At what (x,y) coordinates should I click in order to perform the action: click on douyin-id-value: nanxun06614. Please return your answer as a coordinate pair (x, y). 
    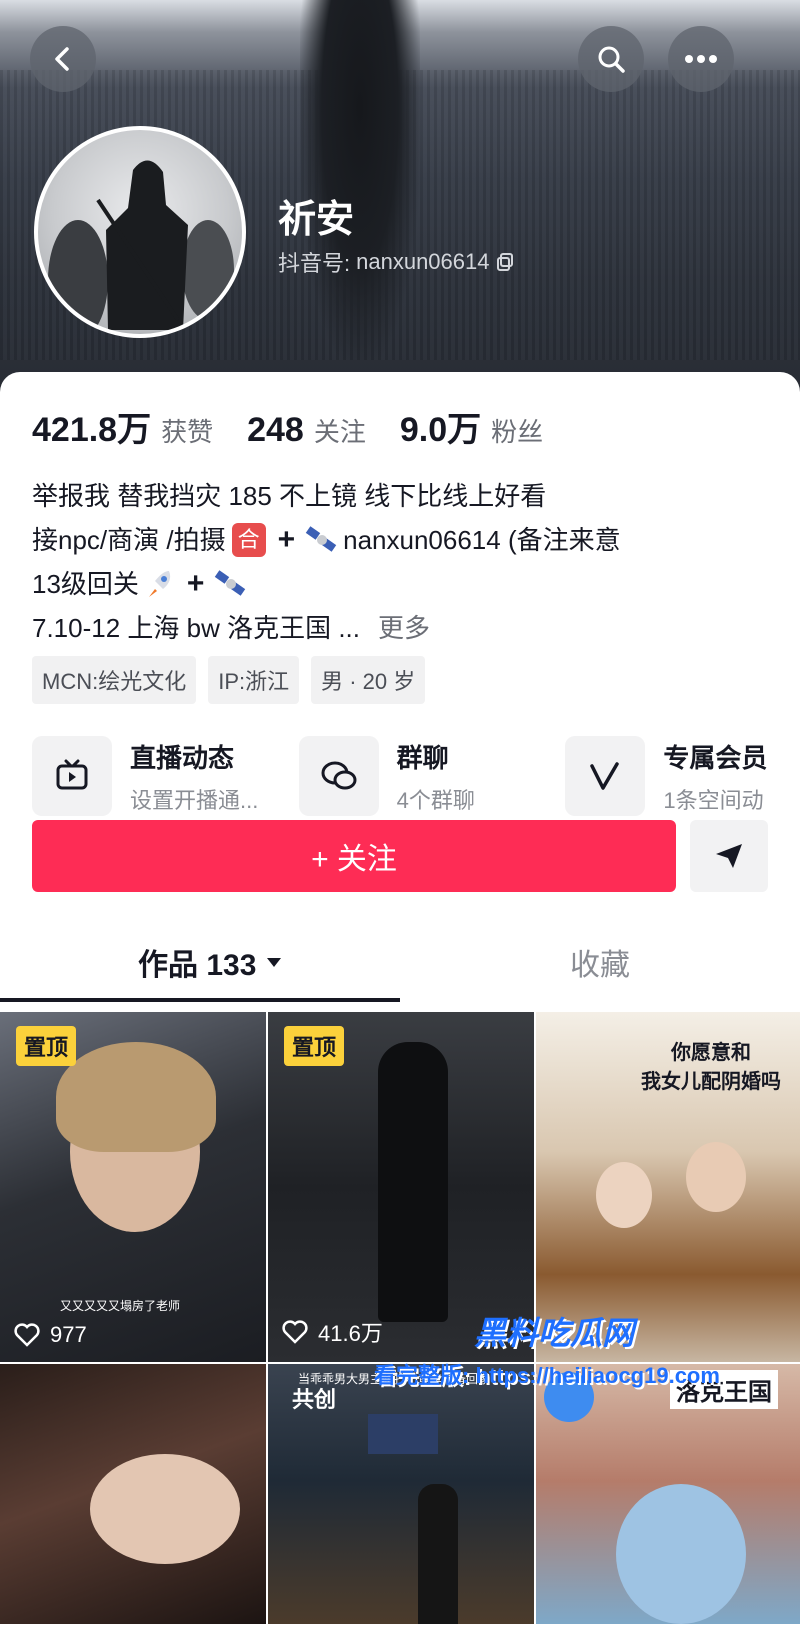
    Looking at the image, I should click on (423, 261).